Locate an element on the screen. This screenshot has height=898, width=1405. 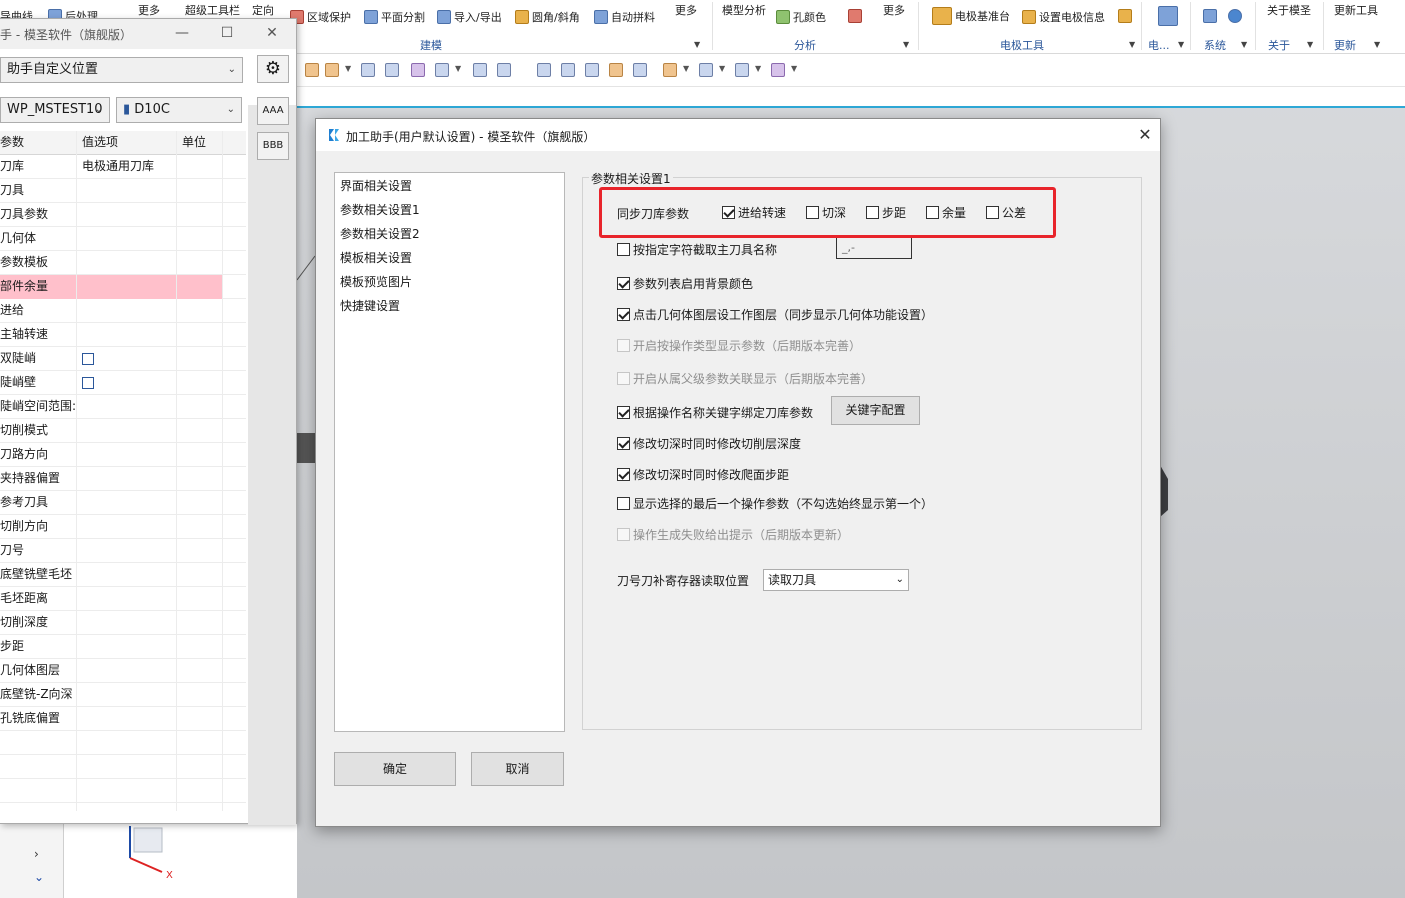
about-mosheng-button: 关于模圣 is located at coordinates (1289, 10).